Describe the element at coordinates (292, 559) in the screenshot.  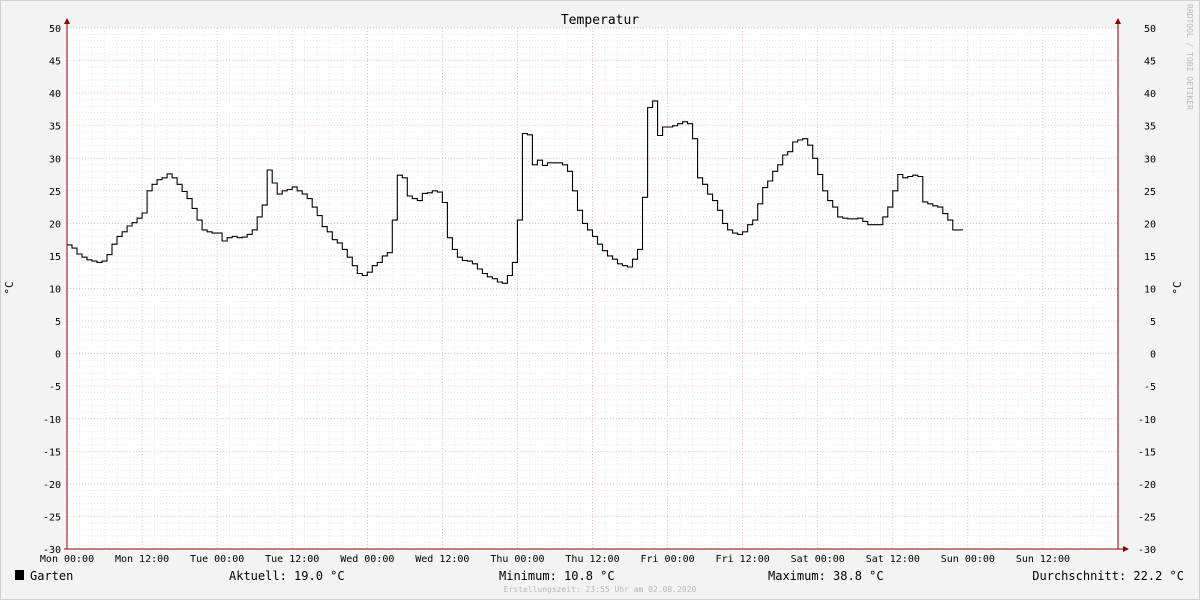
I see `x-tick-label: Tue 12:00` at that location.